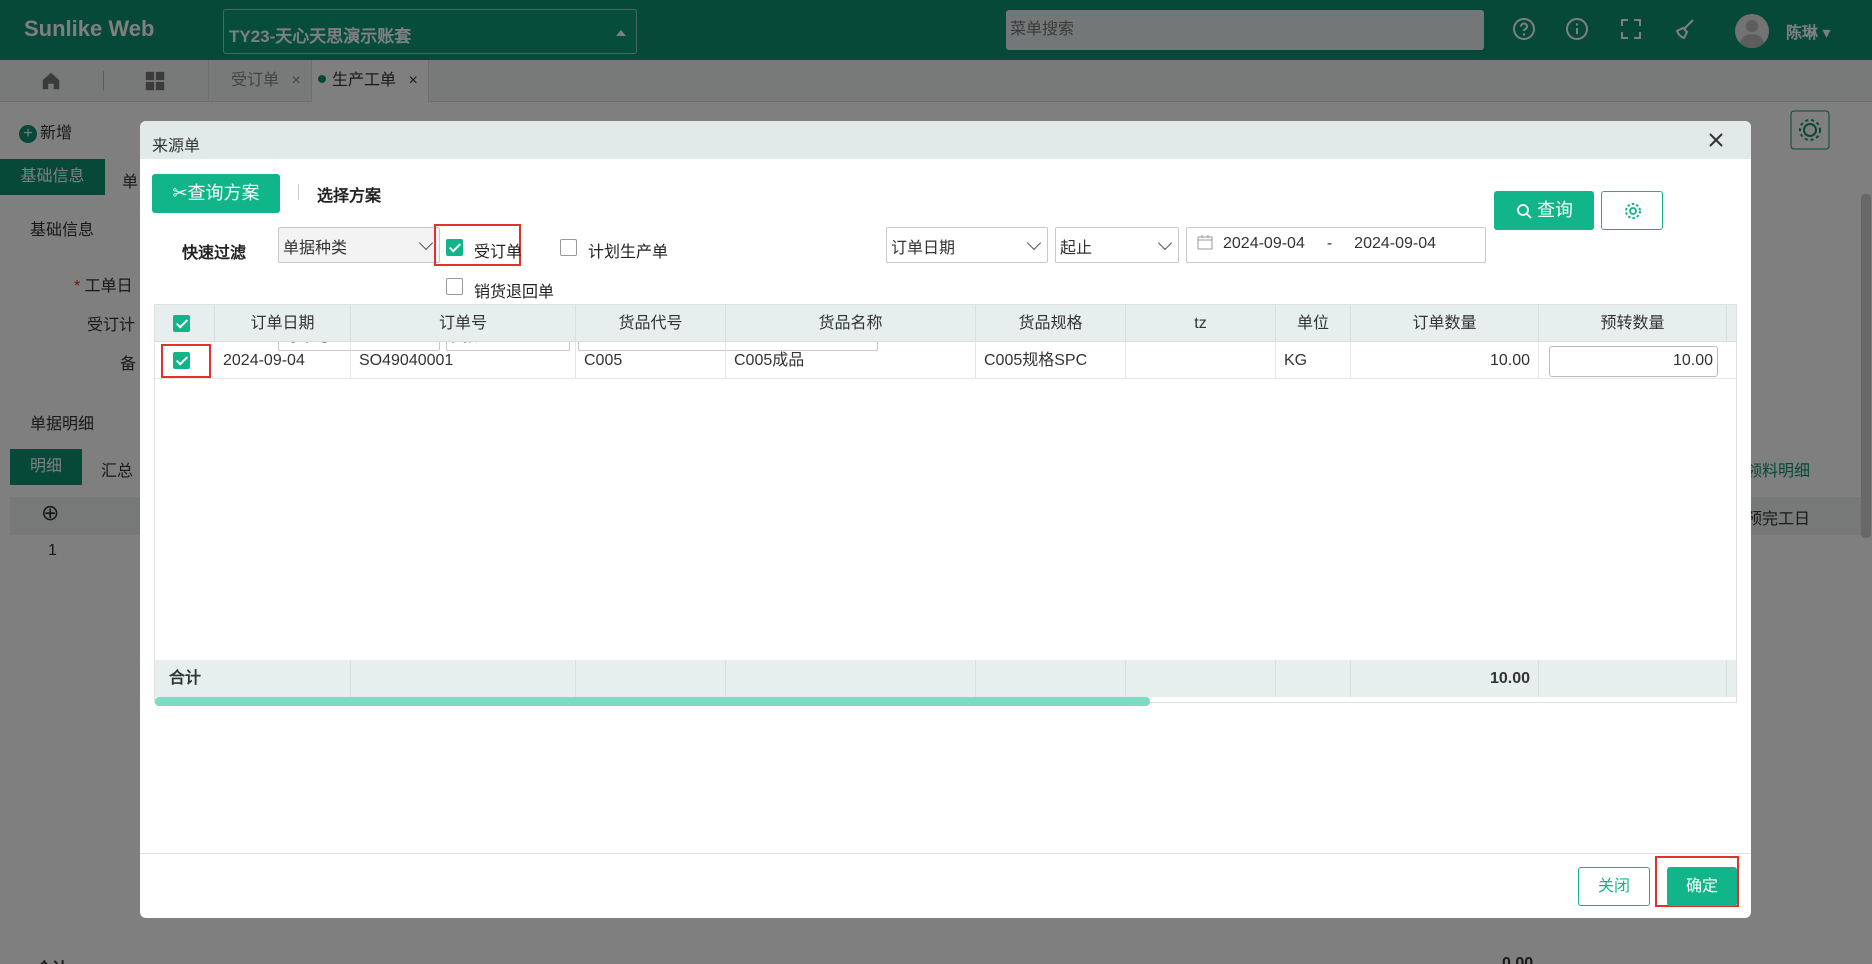 The image size is (1872, 964). What do you see at coordinates (1445, 678) in the screenshot?
I see `summary-order-qty: 10.00` at bounding box center [1445, 678].